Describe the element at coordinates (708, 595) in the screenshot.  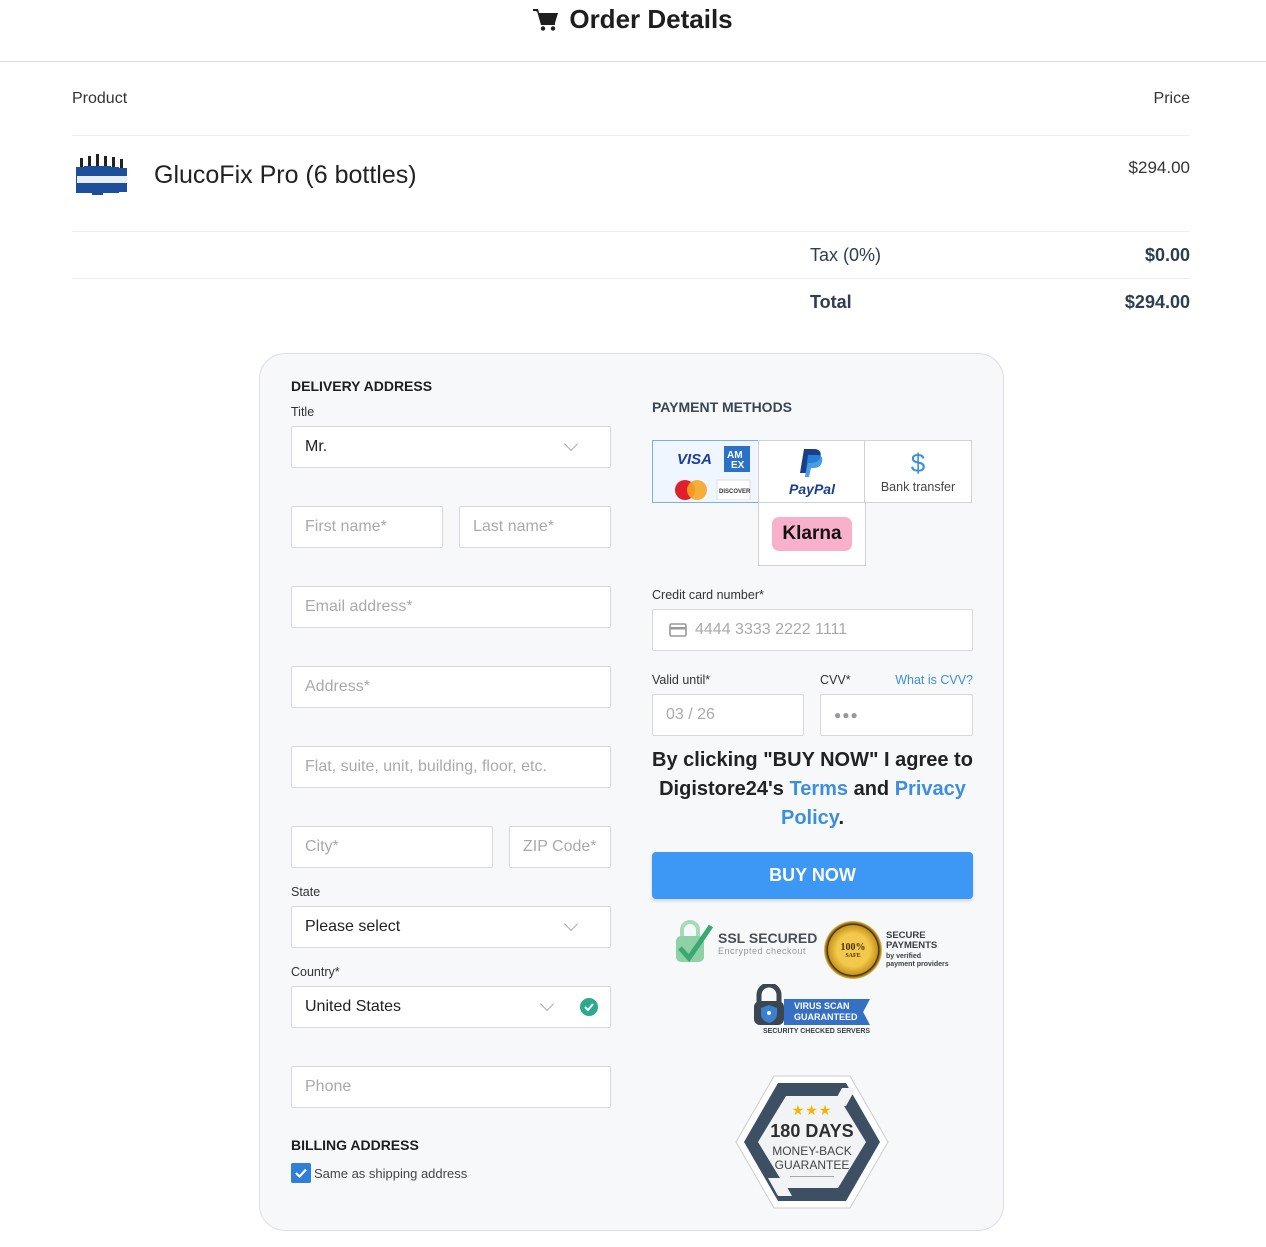
I see `card-number-label: Credit card number*` at that location.